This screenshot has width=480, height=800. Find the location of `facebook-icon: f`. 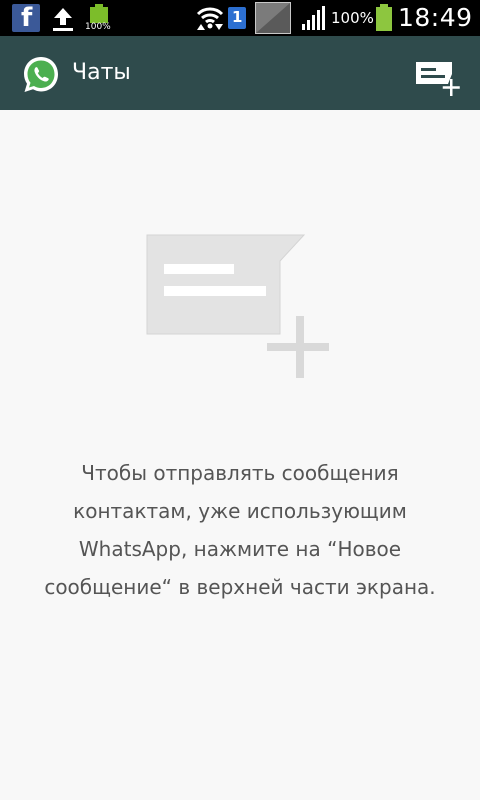

facebook-icon: f is located at coordinates (26, 18).